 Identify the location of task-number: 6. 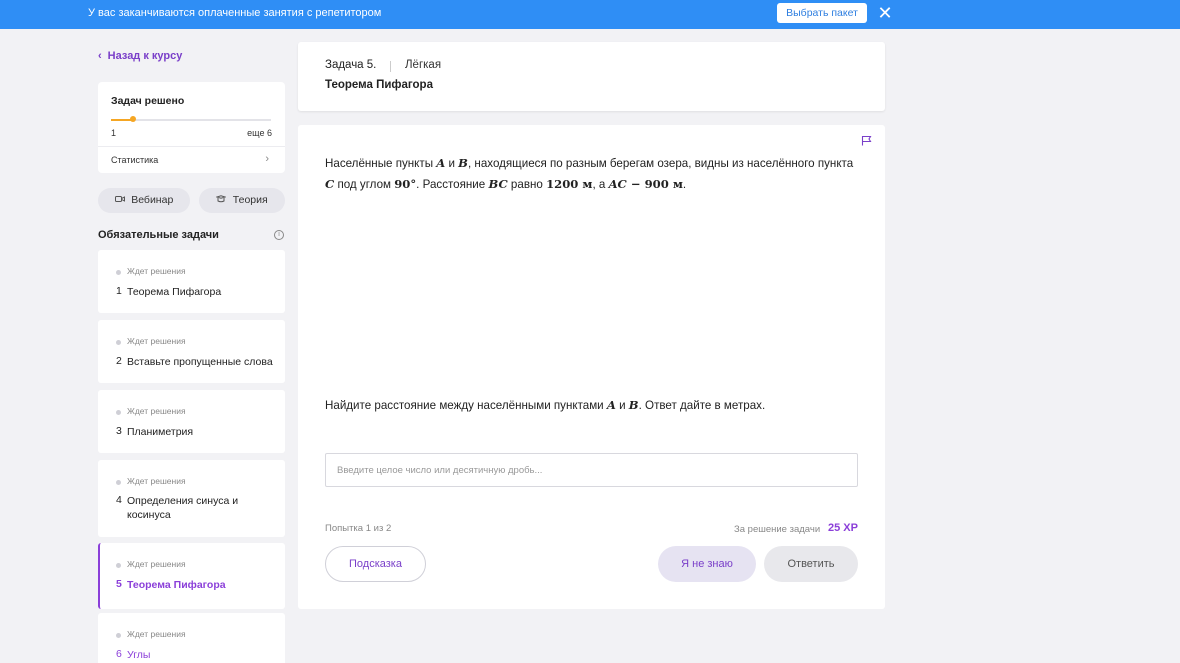
(119, 654).